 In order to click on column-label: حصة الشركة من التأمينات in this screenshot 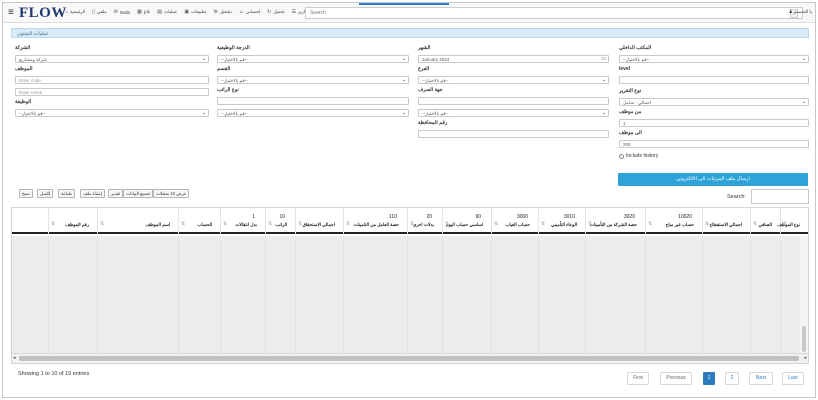, I will do `click(613, 224)`.